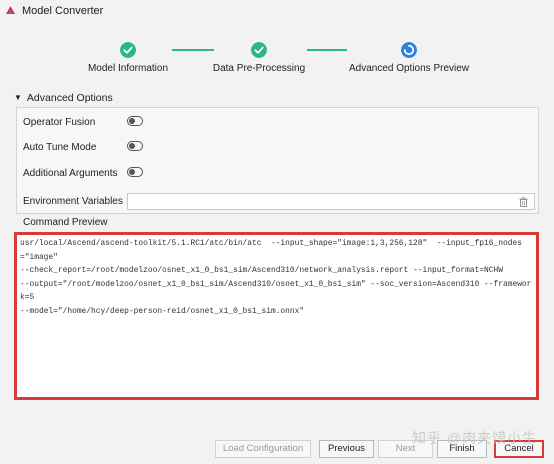 The height and width of the screenshot is (464, 554). I want to click on trash-icon, so click(523, 202).